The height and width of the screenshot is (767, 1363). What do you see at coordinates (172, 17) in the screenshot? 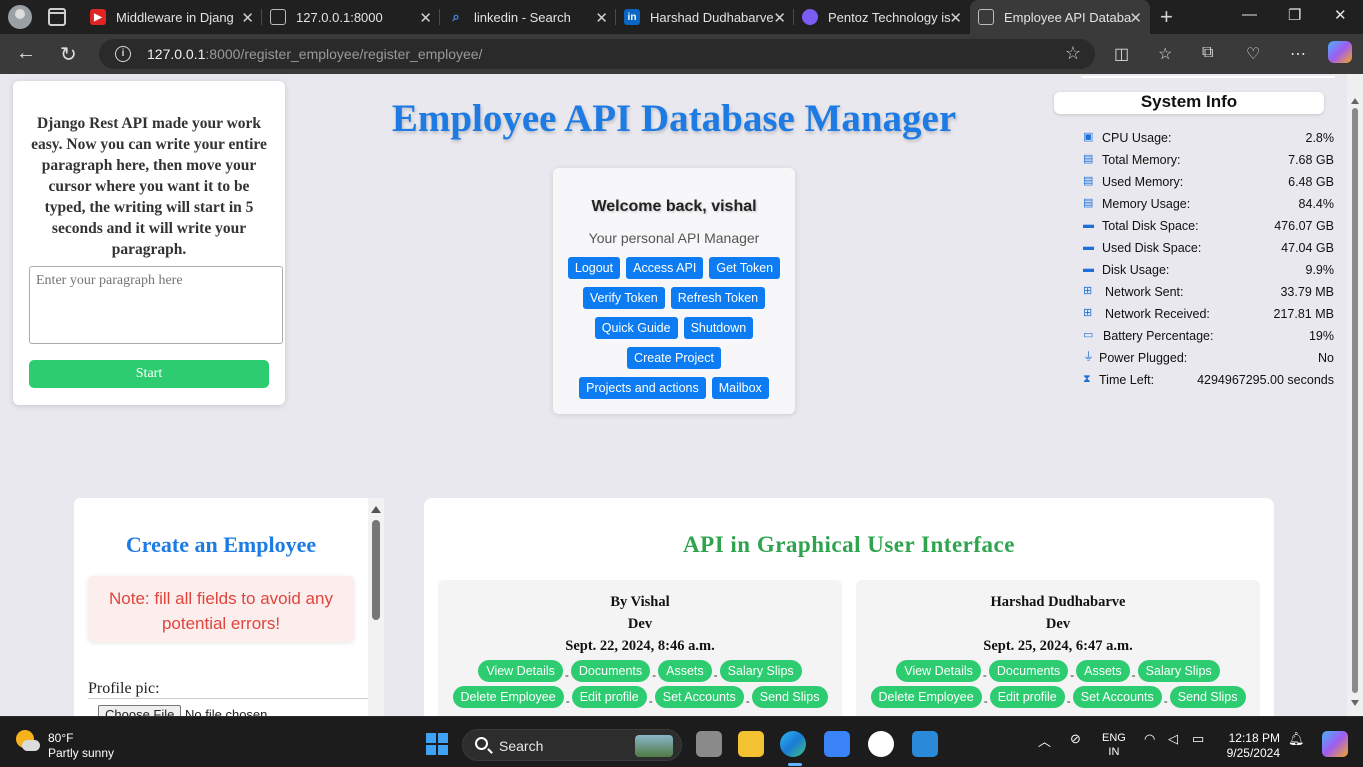
I see `tab-0: ▶ Middleware in Djang ✕` at bounding box center [172, 17].